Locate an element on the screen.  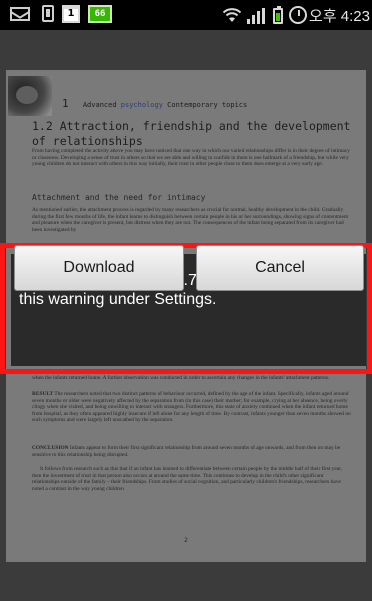
app-title-bar is located at coordinates (186, 50).